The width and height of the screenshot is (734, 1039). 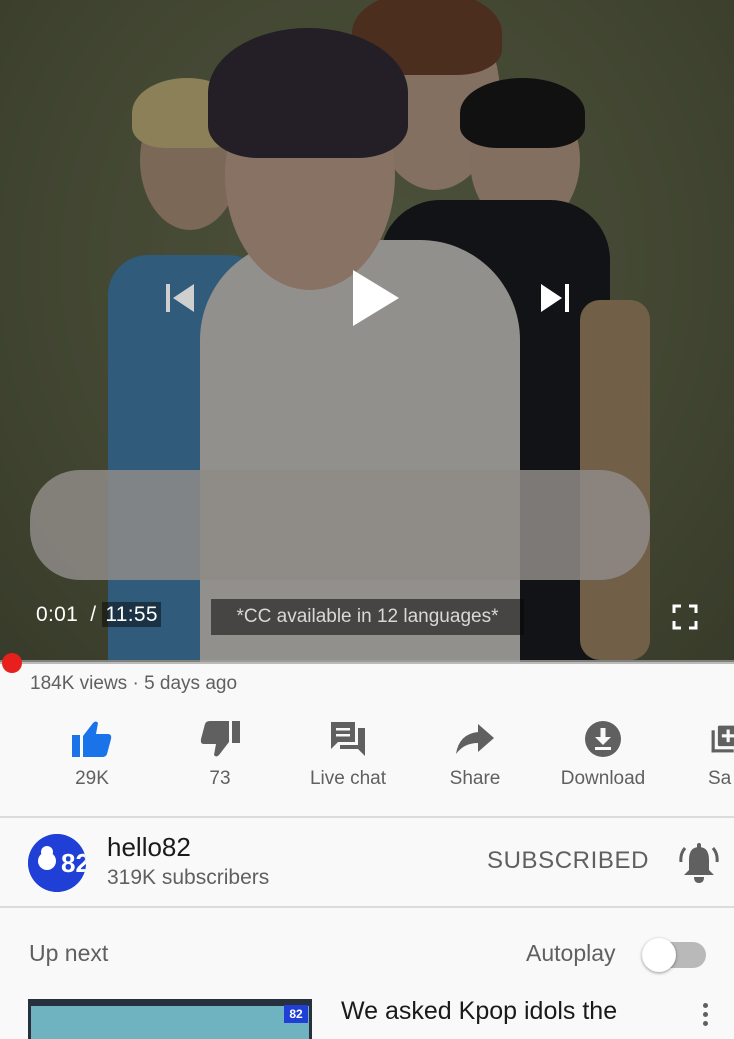 I want to click on channel-avatar: 82, so click(x=57, y=863).